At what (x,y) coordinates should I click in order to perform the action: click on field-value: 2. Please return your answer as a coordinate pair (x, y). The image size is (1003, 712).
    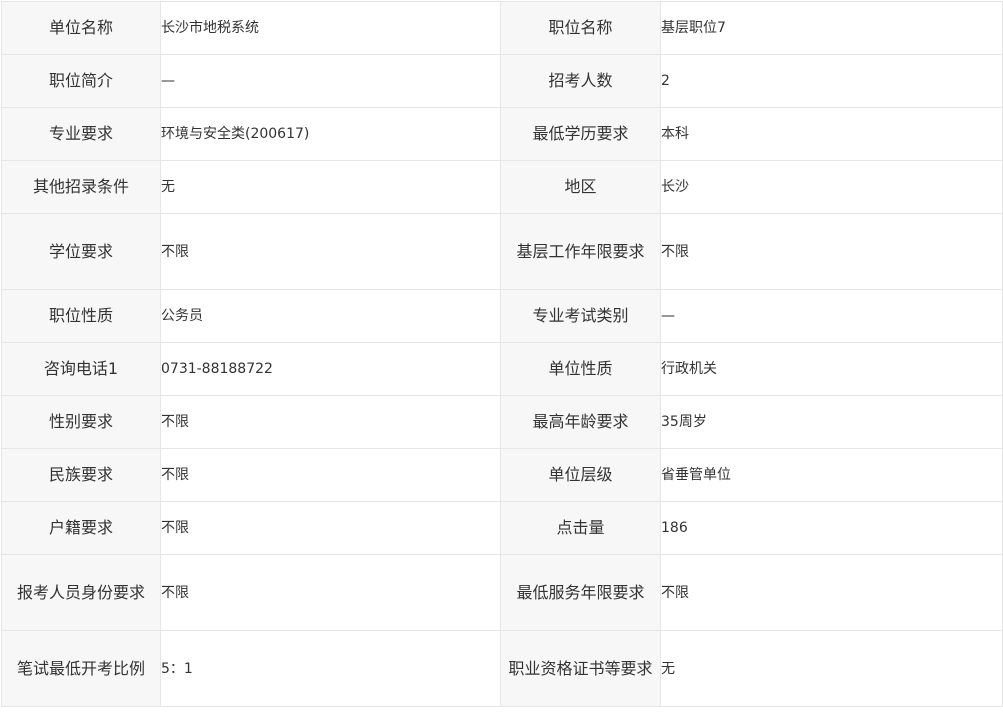
    Looking at the image, I should click on (831, 81).